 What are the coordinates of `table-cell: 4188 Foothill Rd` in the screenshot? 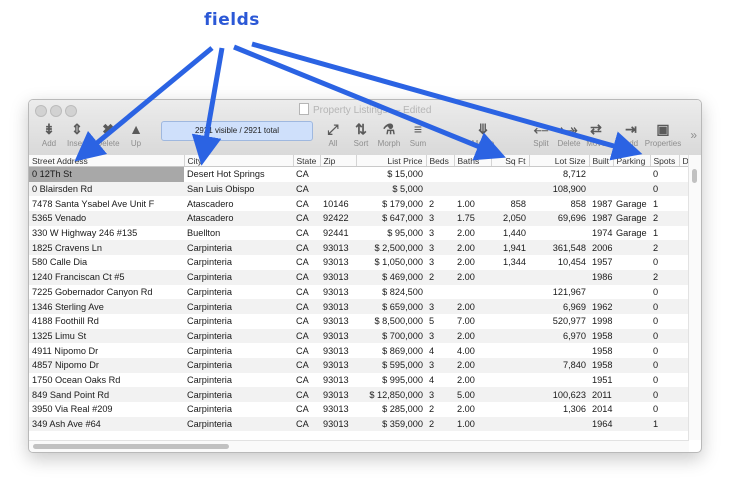 It's located at (106, 321).